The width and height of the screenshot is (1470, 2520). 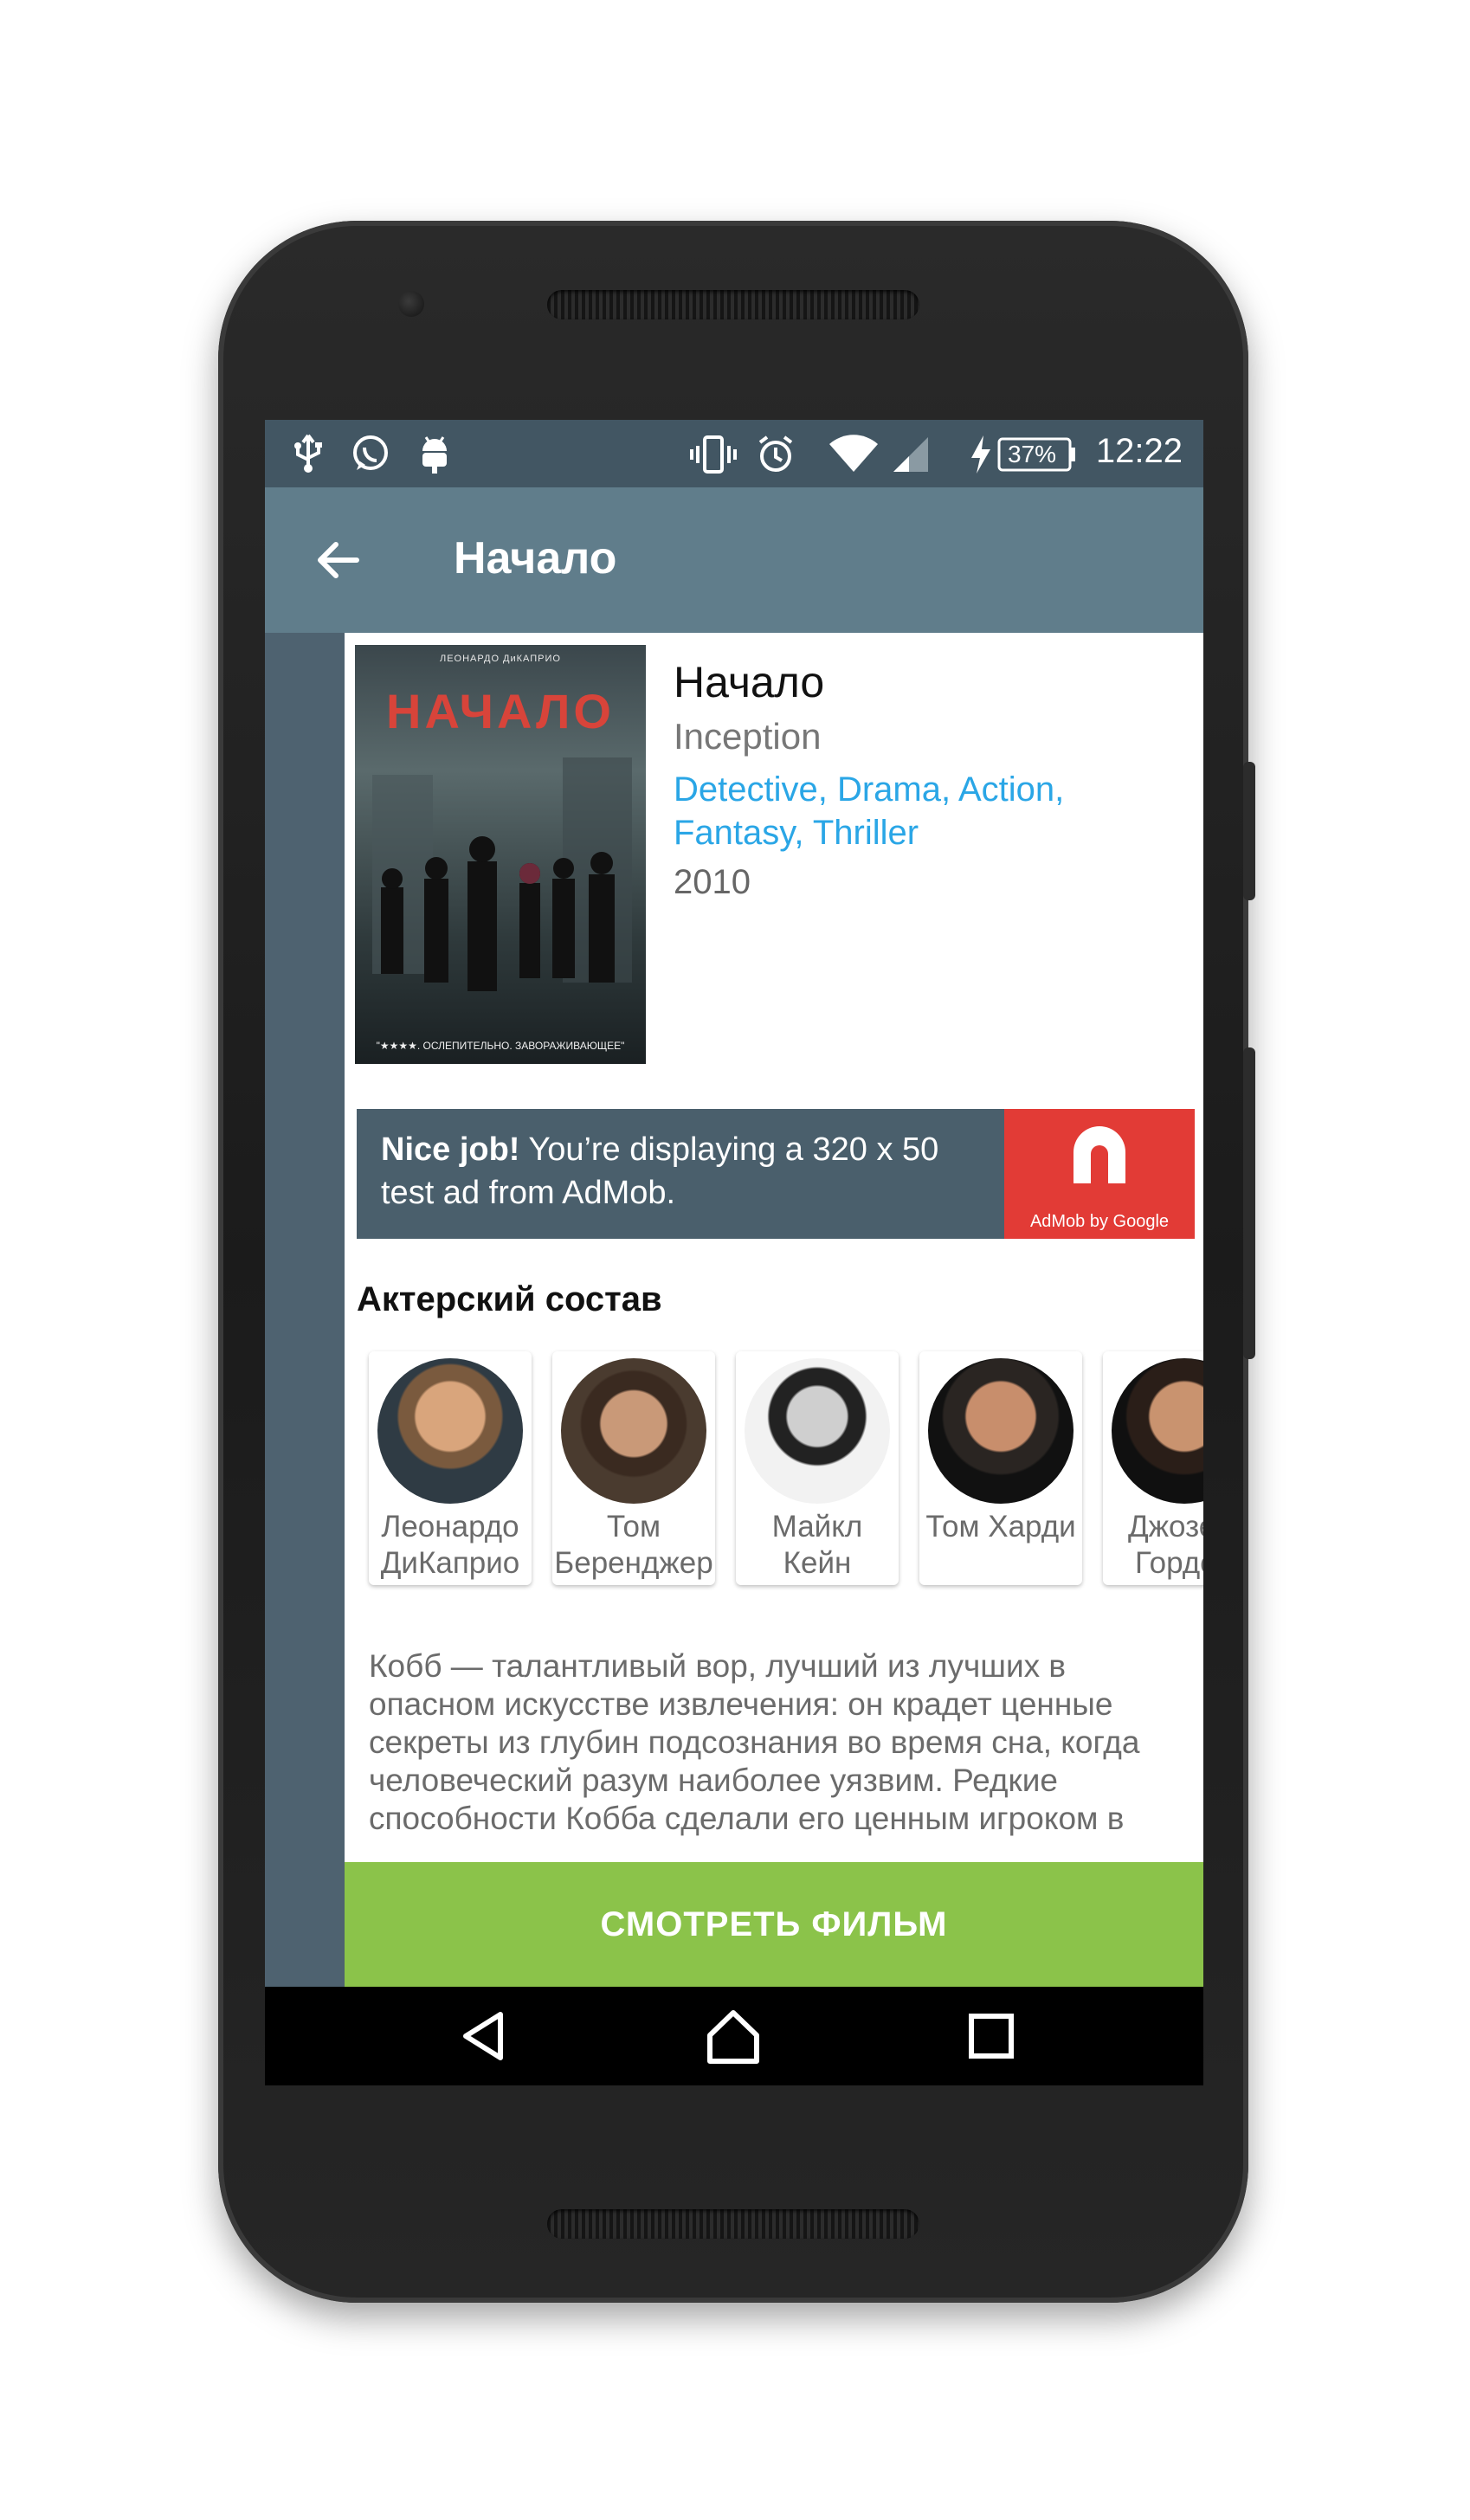 I want to click on movie-original-title: Inception, so click(x=748, y=736).